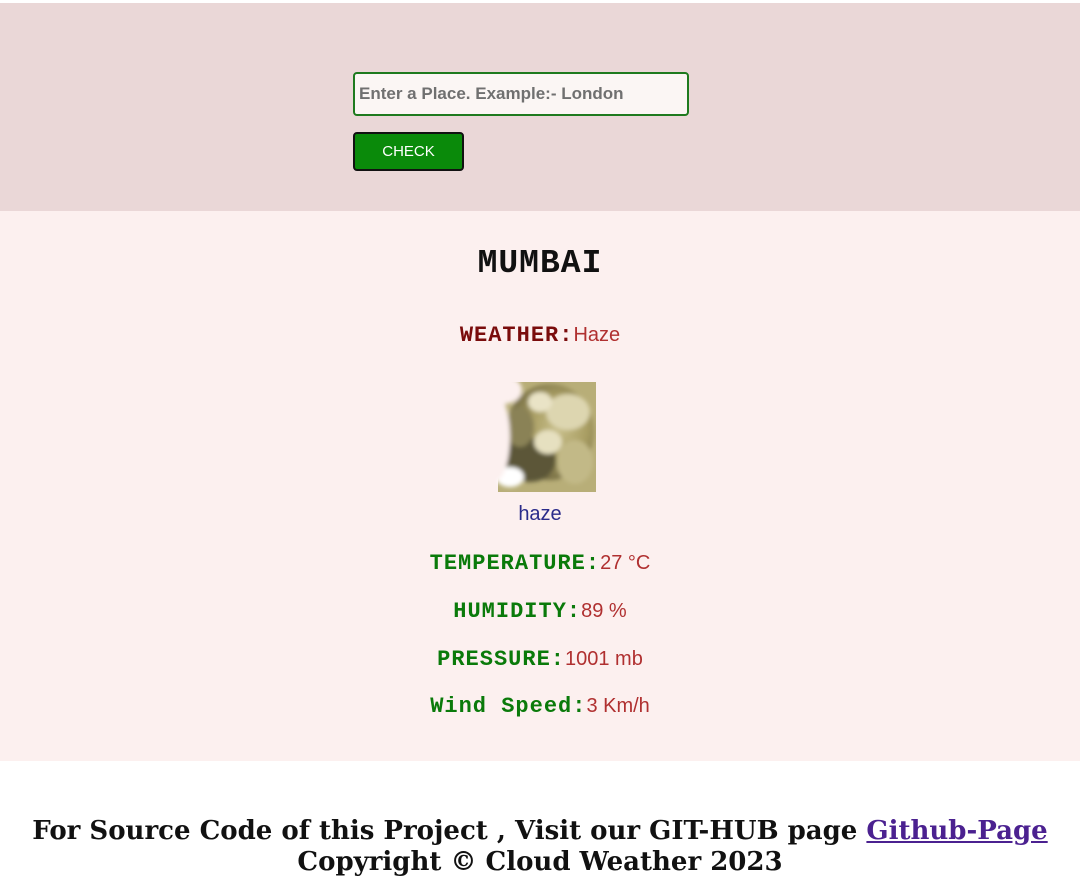 The height and width of the screenshot is (889, 1080). I want to click on weather-label: WEATHER:, so click(516, 335).